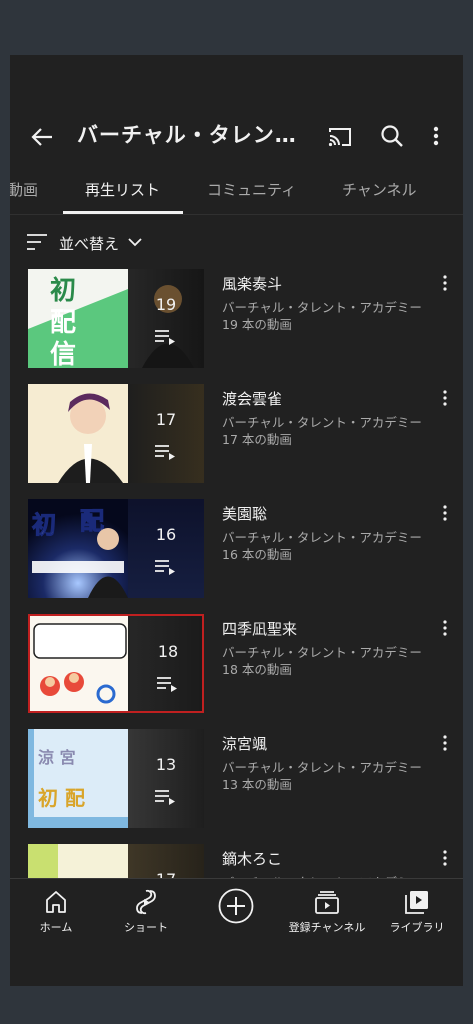 This screenshot has height=1024, width=473. Describe the element at coordinates (257, 784) in the screenshot. I see `playlist-count-text: 13 本の動画` at that location.